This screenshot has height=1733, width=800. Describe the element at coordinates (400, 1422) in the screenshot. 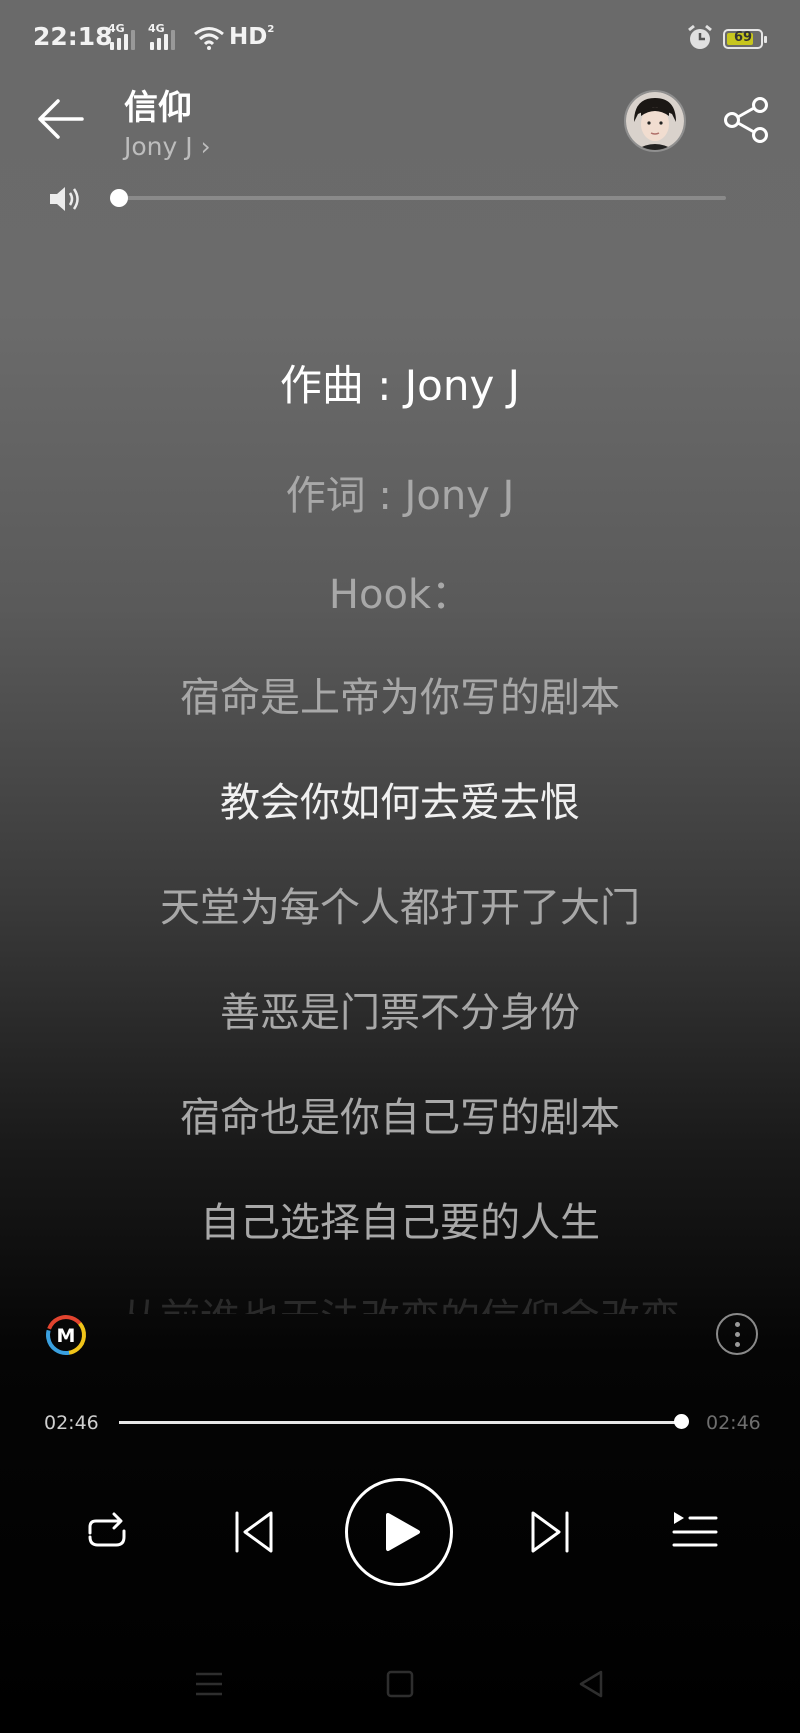

I see `progress-fill` at that location.